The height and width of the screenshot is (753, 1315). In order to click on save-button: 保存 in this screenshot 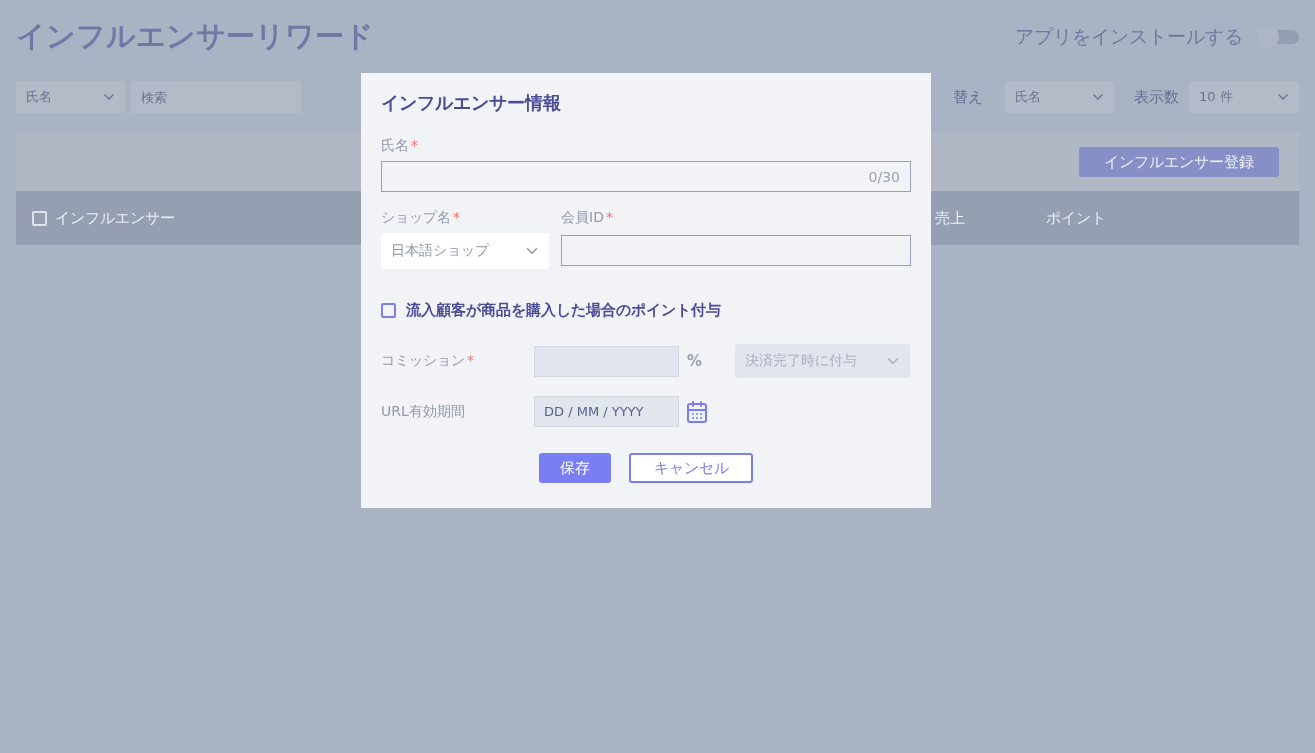, I will do `click(575, 468)`.